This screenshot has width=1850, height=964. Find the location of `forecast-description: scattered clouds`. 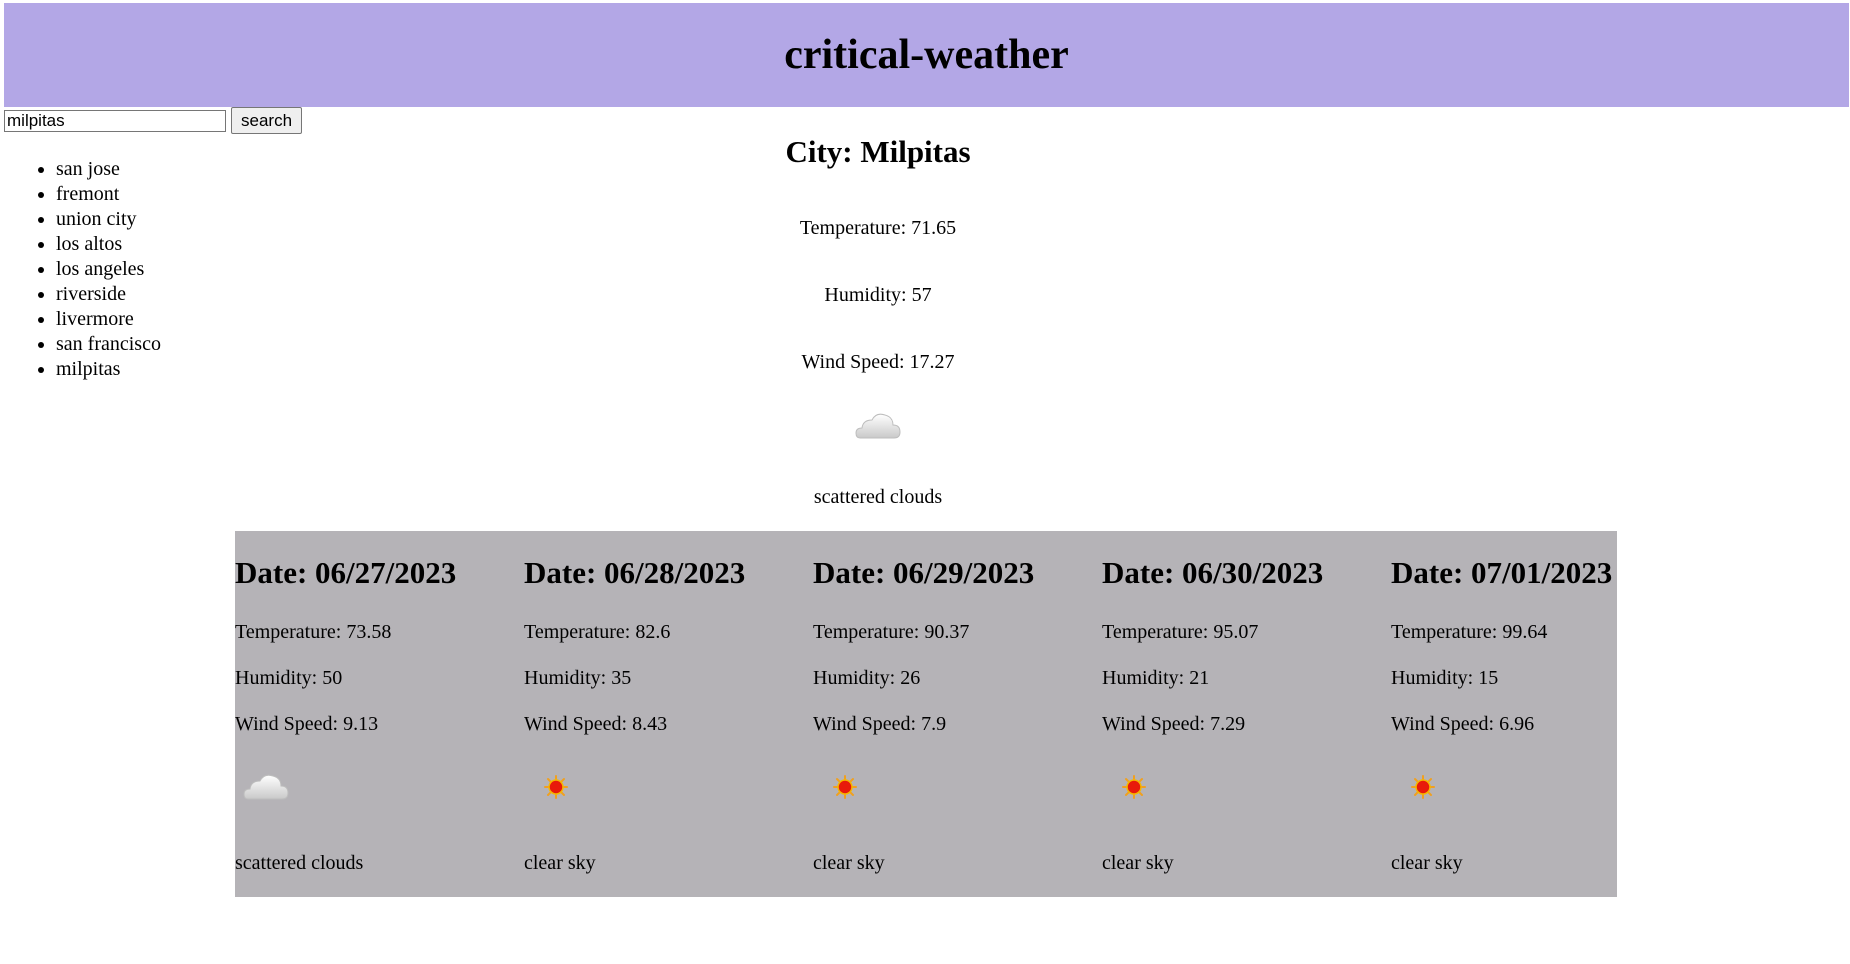

forecast-description: scattered clouds is located at coordinates (299, 863).